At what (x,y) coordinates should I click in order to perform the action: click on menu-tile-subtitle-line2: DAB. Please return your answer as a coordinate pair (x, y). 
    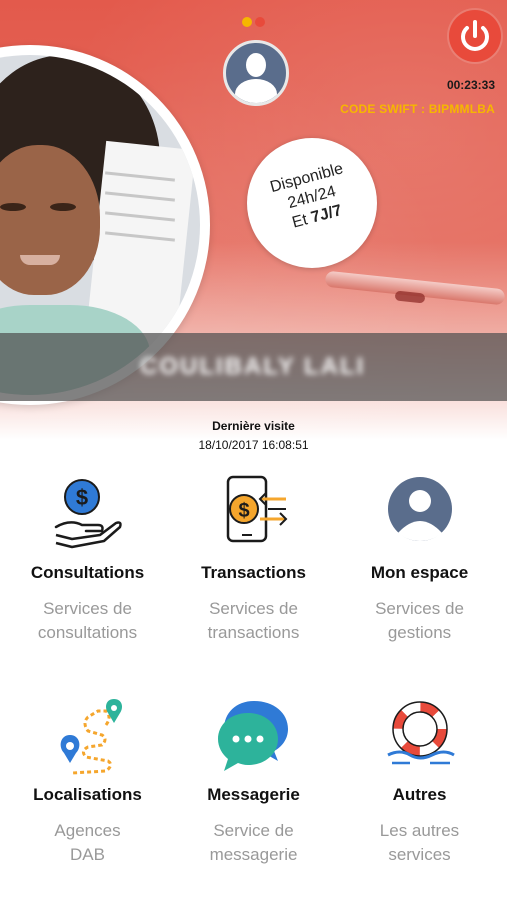
    Looking at the image, I should click on (87, 854).